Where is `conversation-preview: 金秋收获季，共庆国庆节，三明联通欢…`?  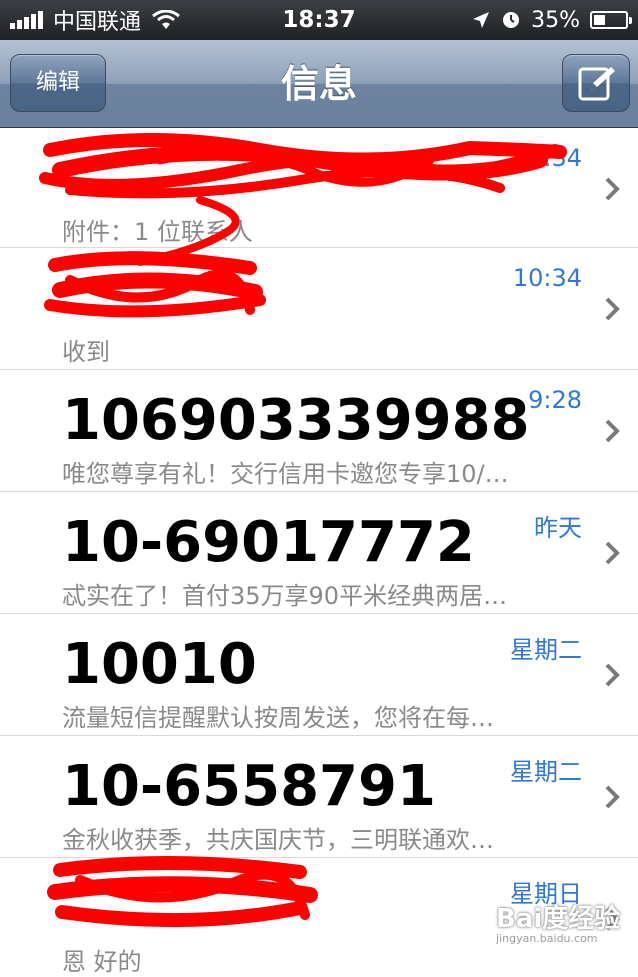
conversation-preview: 金秋收获季，共庆国庆节，三明联通欢… is located at coordinates (278, 840).